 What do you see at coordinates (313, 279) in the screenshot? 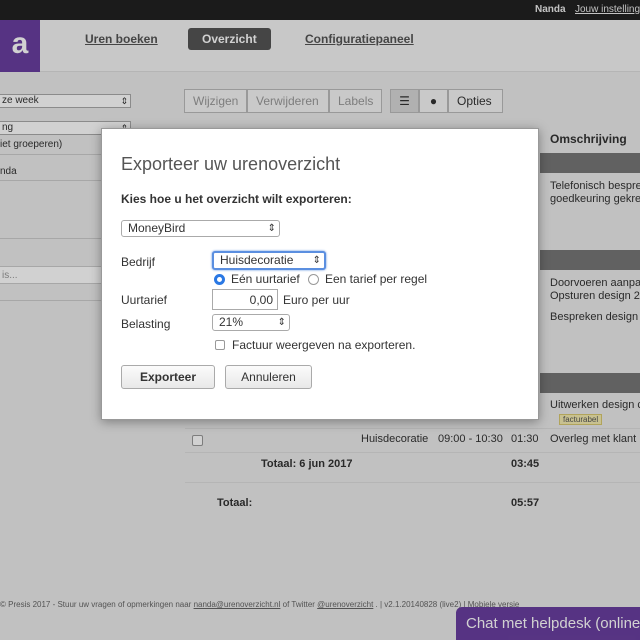
I see `radio-rate-per-line` at bounding box center [313, 279].